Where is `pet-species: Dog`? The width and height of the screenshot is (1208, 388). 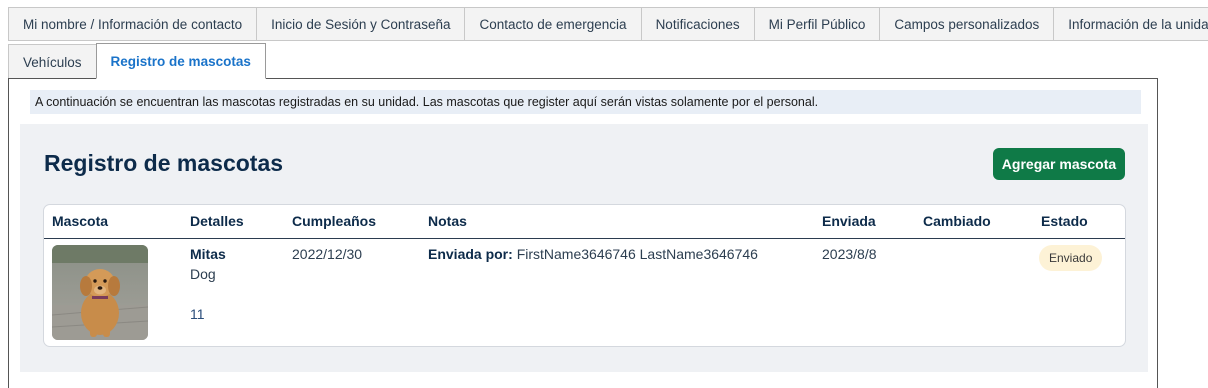 pet-species: Dog is located at coordinates (203, 274).